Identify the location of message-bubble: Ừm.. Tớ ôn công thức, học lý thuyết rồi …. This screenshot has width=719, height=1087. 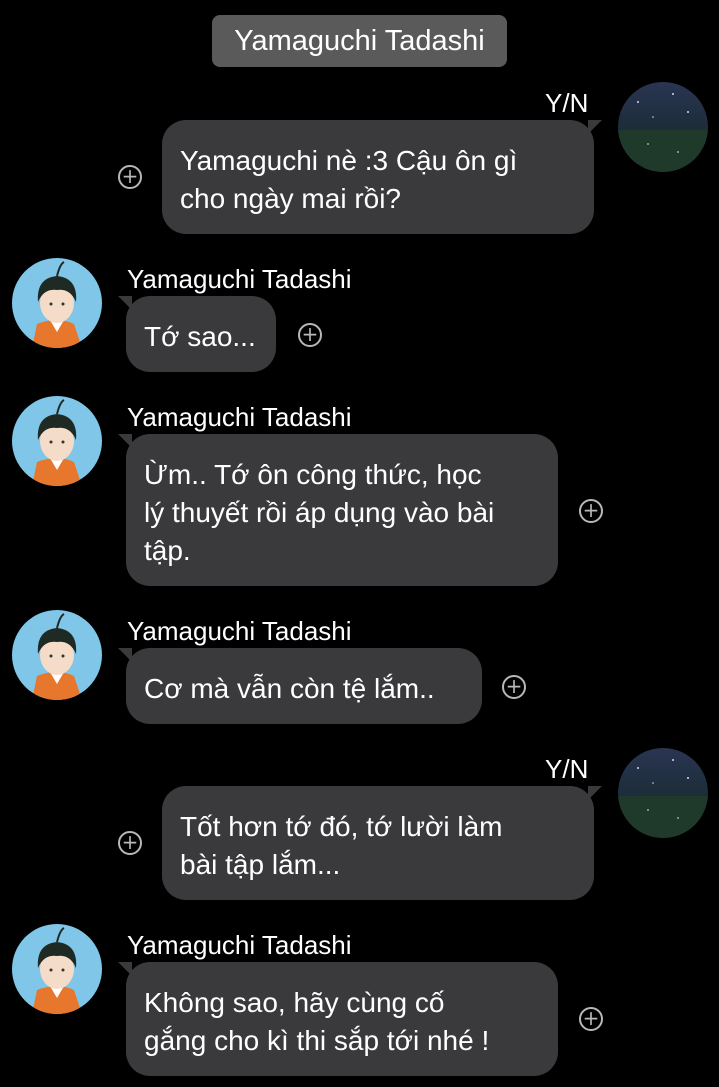
(342, 510).